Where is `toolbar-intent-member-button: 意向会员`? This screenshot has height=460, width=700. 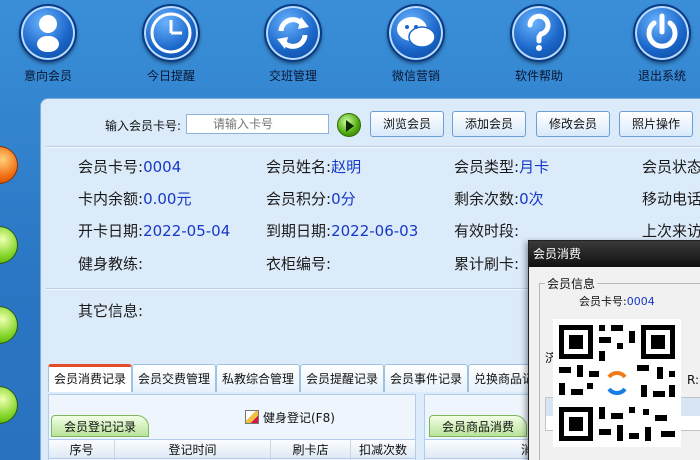 toolbar-intent-member-button: 意向会员 is located at coordinates (48, 44).